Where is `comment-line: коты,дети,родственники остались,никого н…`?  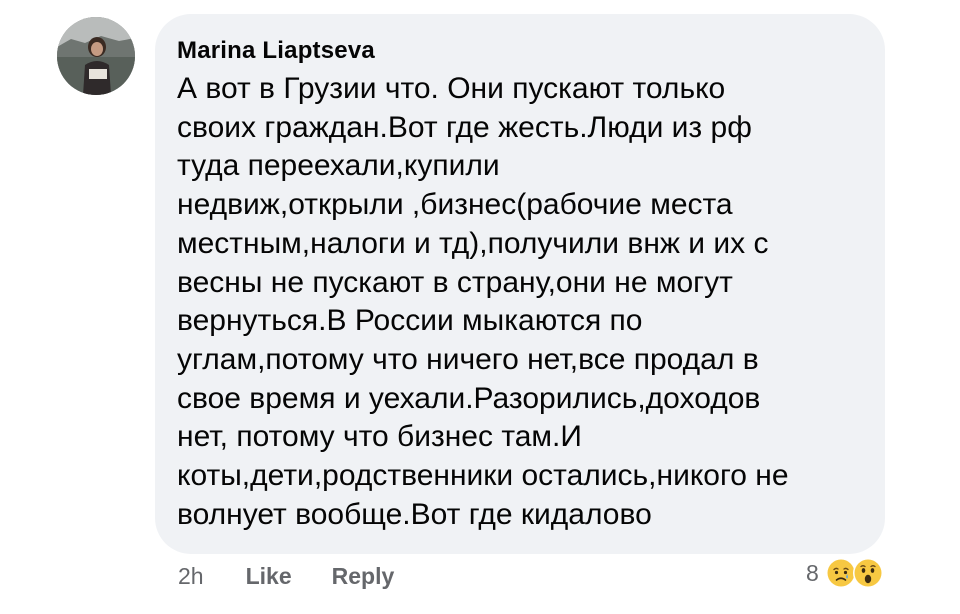
comment-line: коты,дети,родственники остались,никого н… is located at coordinates (483, 476).